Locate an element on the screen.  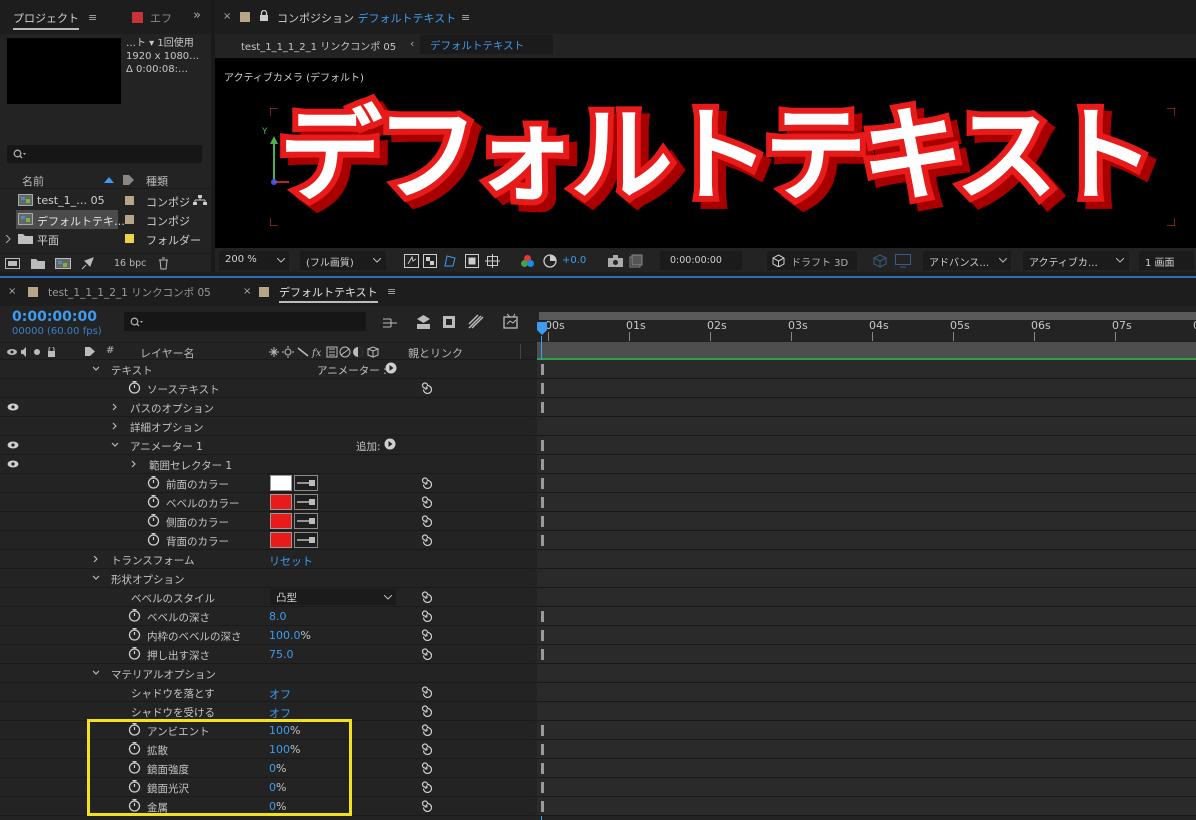
comp-flowchart-icon is located at coordinates (390, 323).